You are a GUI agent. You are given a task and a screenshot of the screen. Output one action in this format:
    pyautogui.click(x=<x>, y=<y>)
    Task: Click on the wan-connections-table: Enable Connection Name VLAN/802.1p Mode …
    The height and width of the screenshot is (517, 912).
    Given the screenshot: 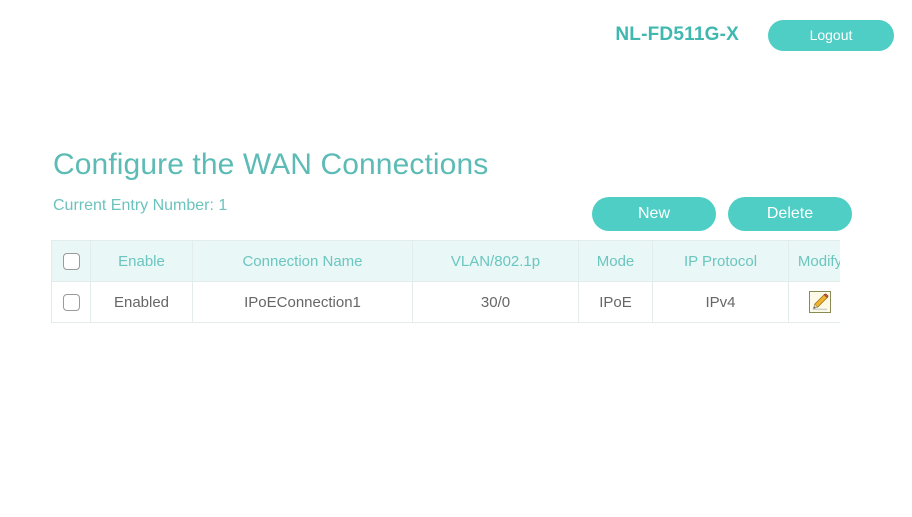 What is the action you would take?
    pyautogui.click(x=445, y=281)
    